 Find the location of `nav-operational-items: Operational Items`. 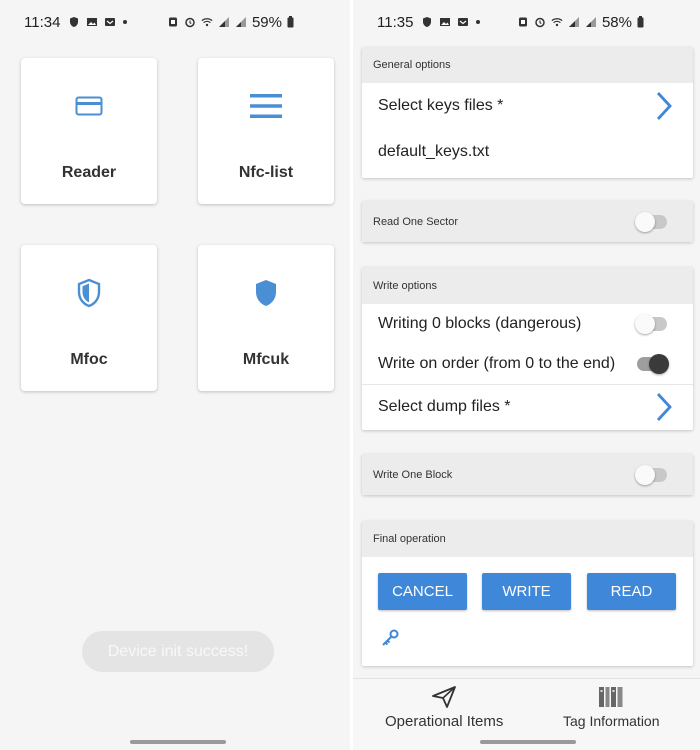

nav-operational-items: Operational Items is located at coordinates (444, 707).